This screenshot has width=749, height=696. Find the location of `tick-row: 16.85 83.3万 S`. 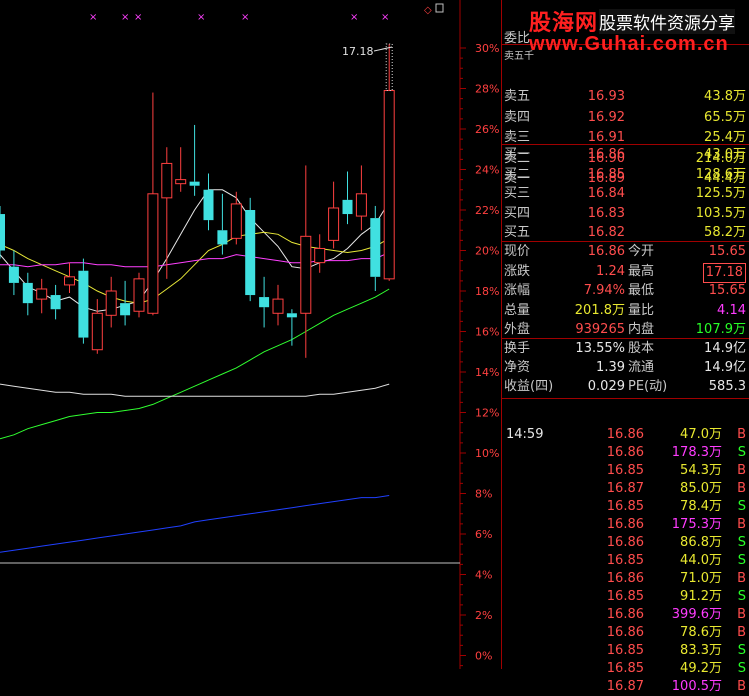

tick-row: 16.85 83.3万 S is located at coordinates (625, 651).